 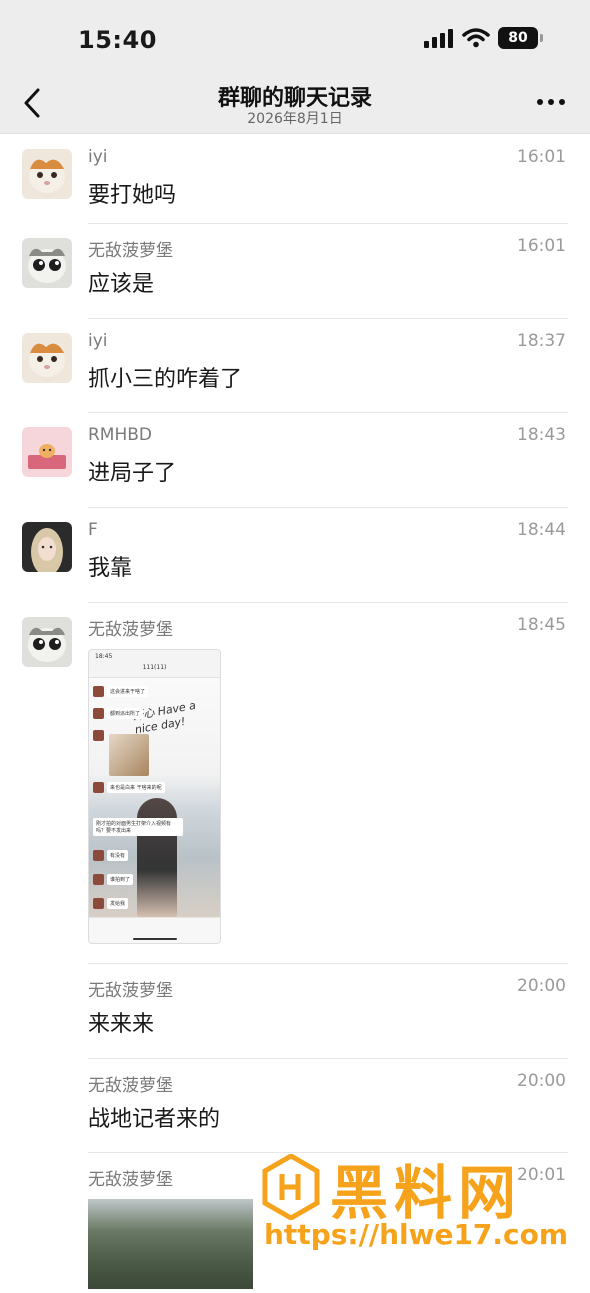 What do you see at coordinates (121, 1024) in the screenshot?
I see `message-text: 来来来` at bounding box center [121, 1024].